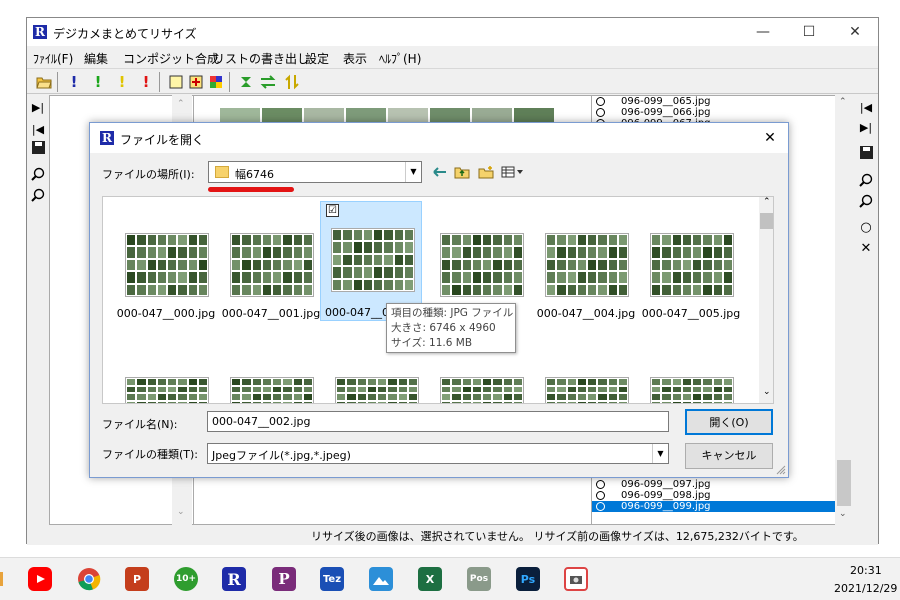  What do you see at coordinates (74, 82) in the screenshot?
I see `priority-blue-icon: !` at bounding box center [74, 82].